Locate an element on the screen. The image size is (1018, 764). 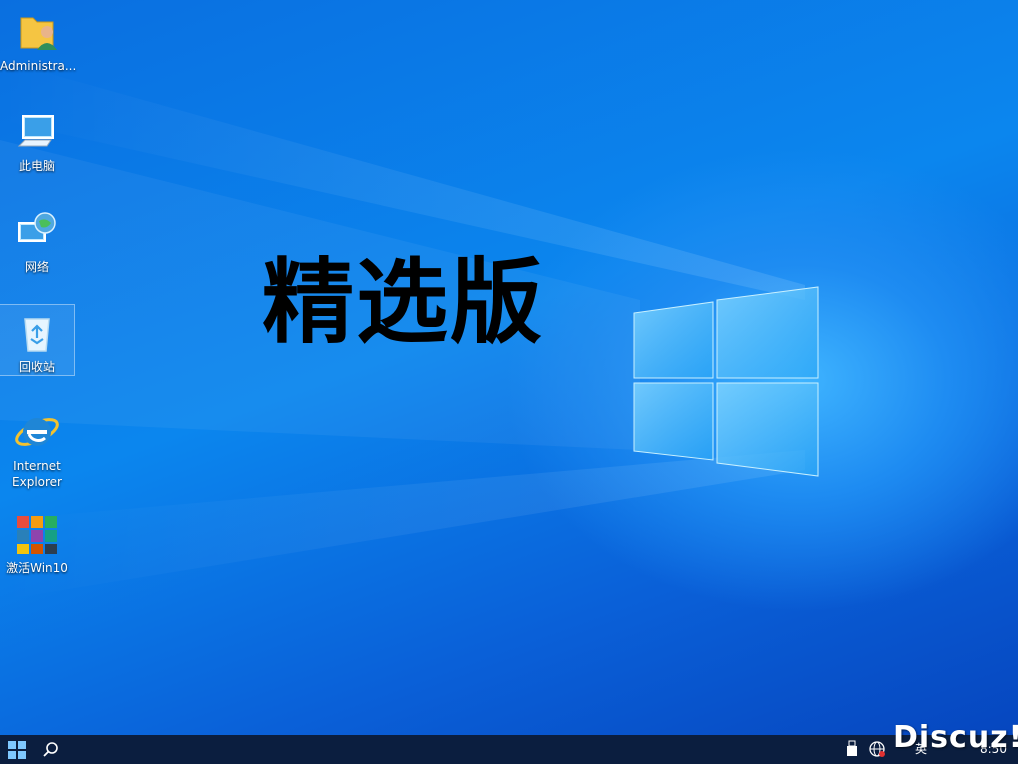
network-icon is located at coordinates (37, 227).